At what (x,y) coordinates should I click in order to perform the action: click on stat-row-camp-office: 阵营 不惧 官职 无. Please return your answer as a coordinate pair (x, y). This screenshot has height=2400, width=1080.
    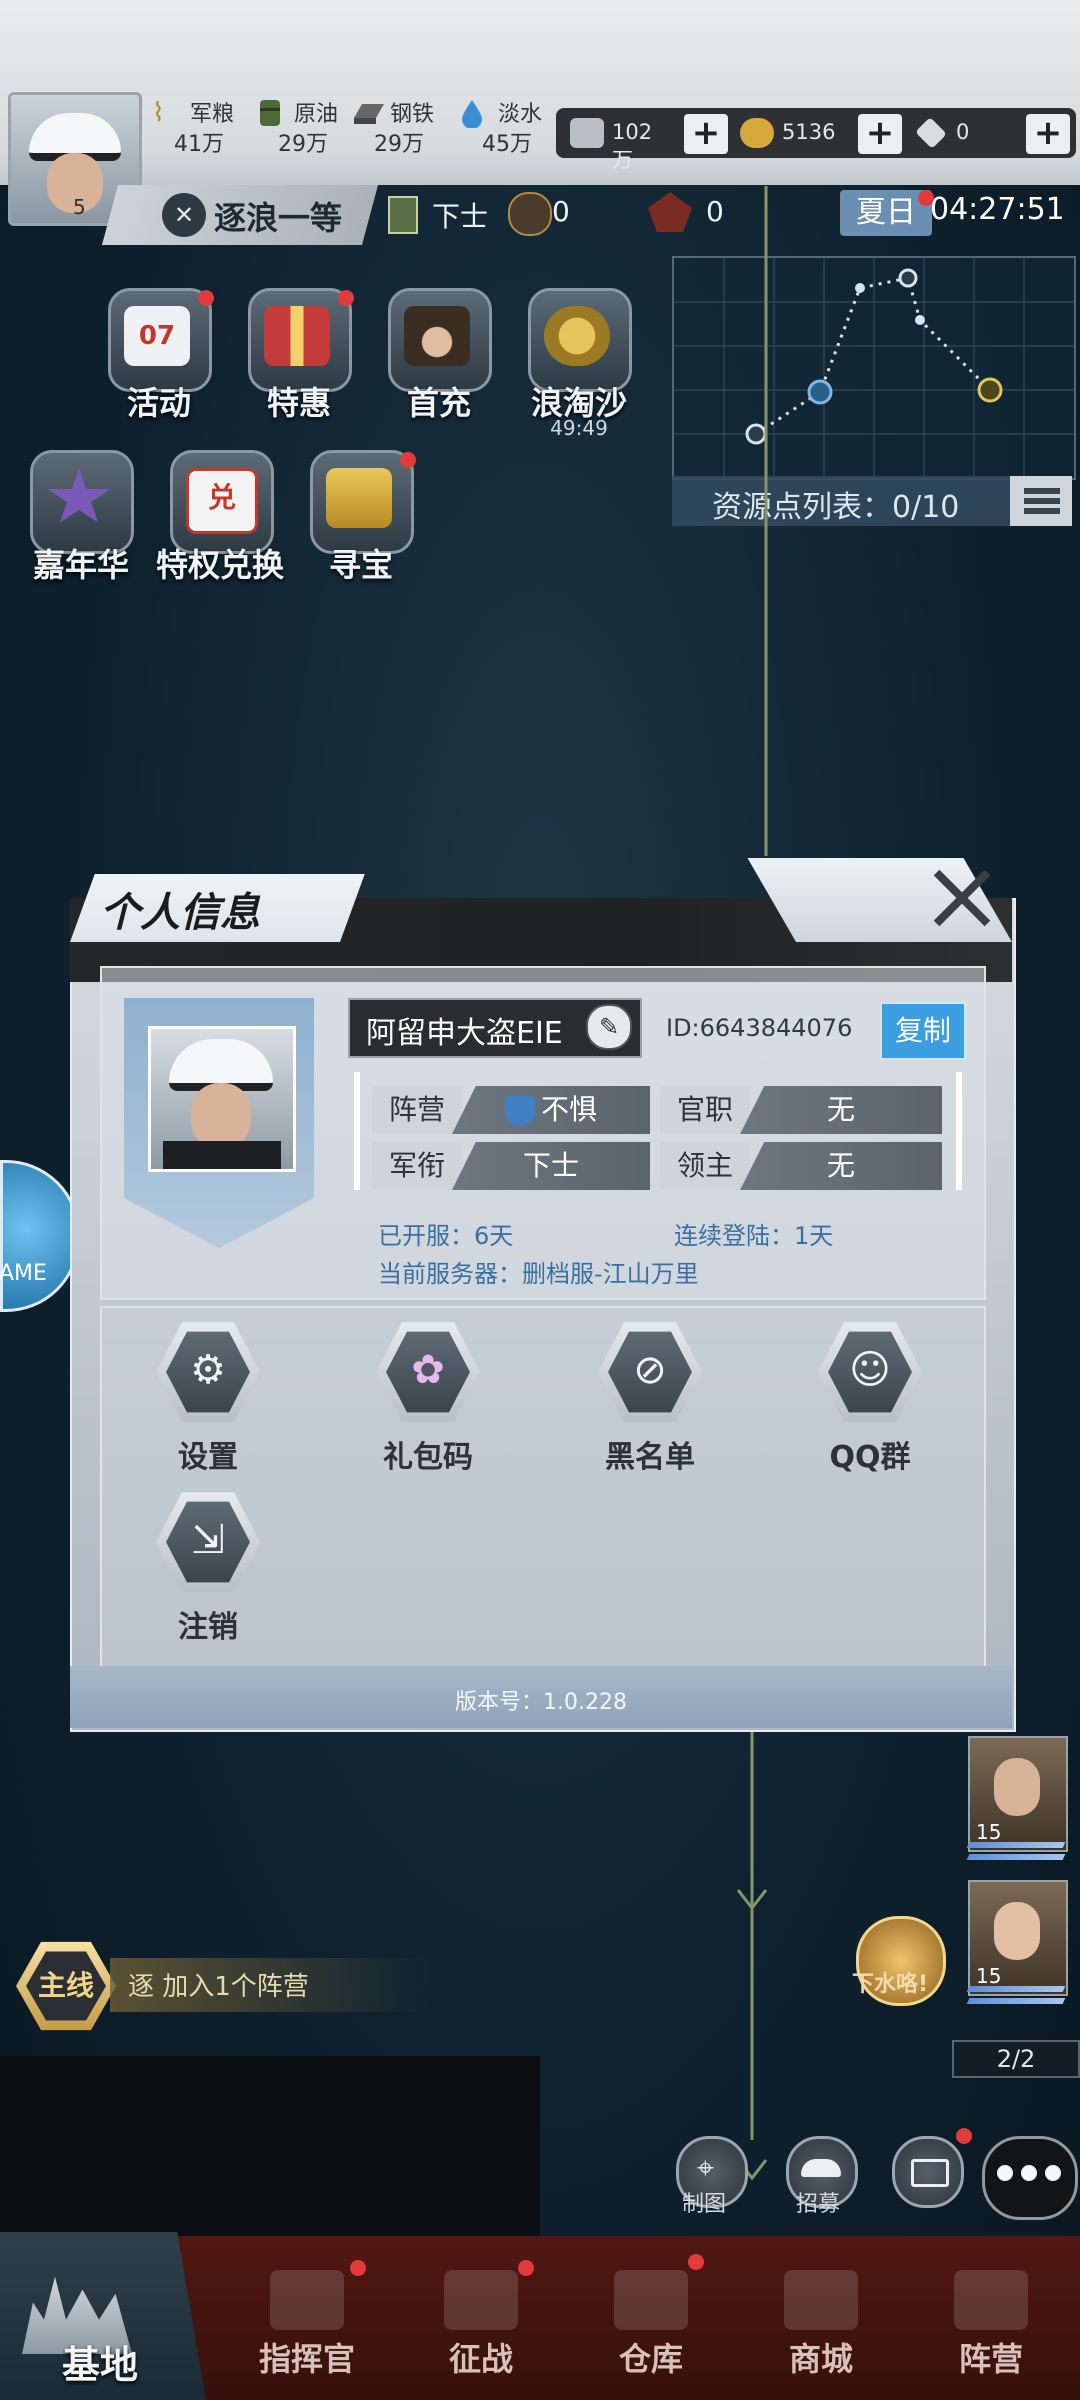
    Looking at the image, I should click on (662, 1111).